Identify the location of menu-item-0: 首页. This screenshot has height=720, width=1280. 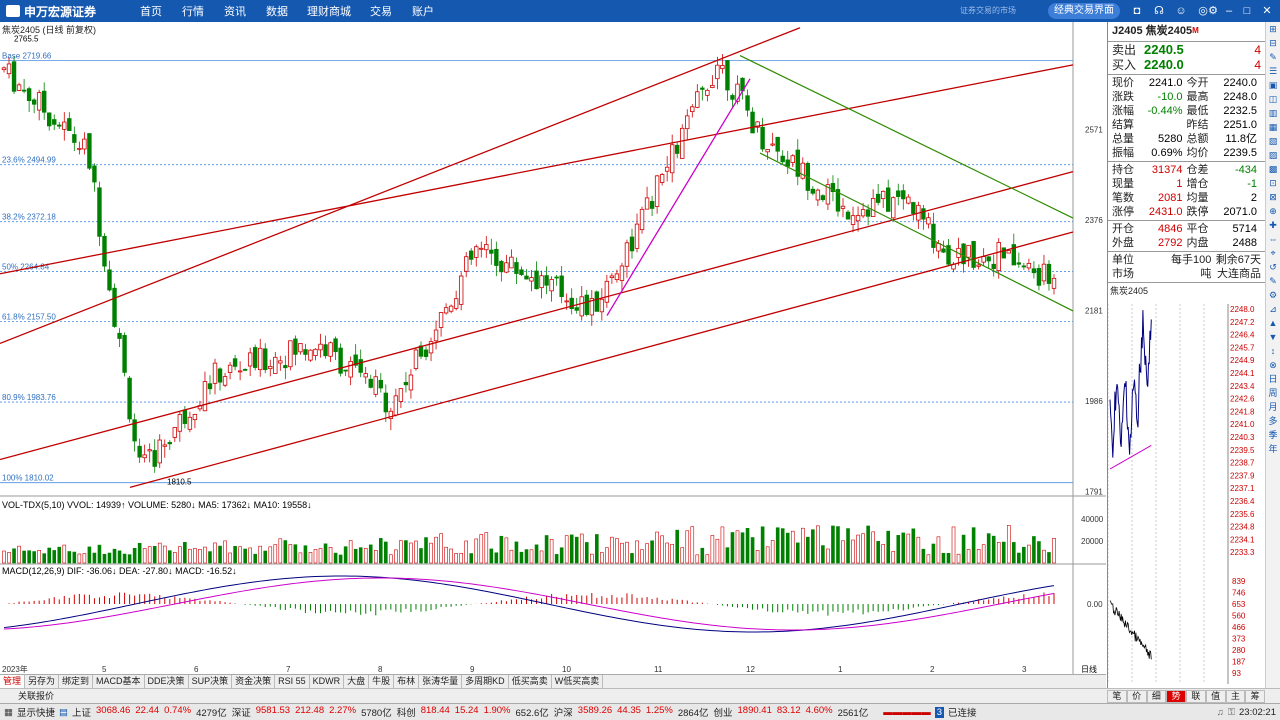
(151, 11).